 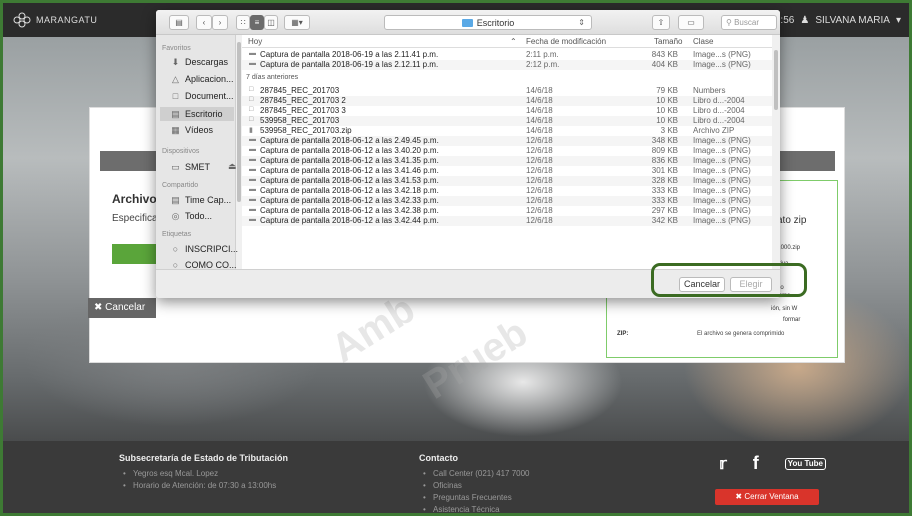 I want to click on server-icon: ▤, so click(x=175, y=200).